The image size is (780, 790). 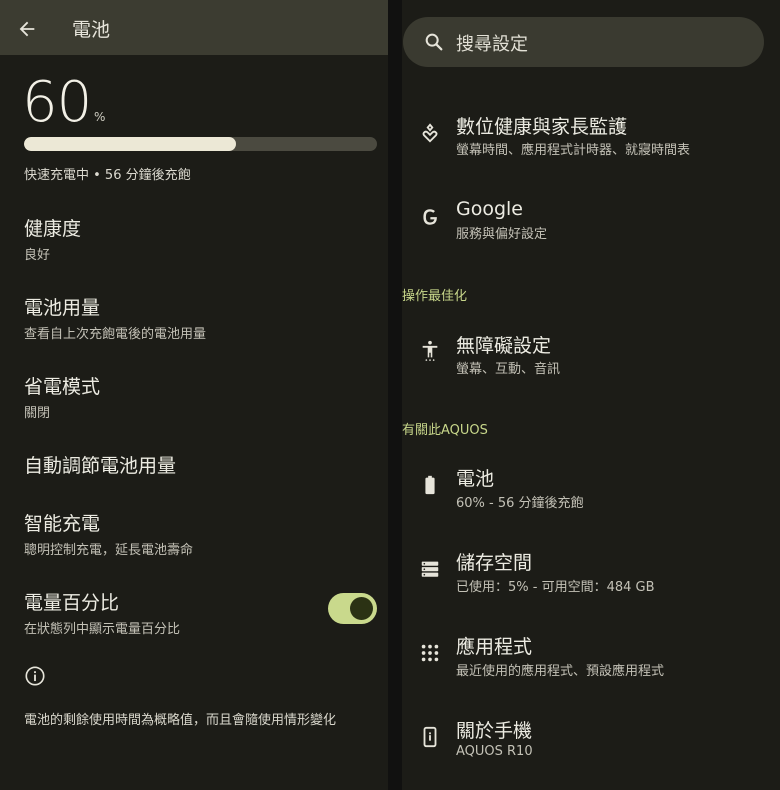 I want to click on item-subtitle: 螢幕時間、應用程式計時器、就寢時間表, so click(x=573, y=150).